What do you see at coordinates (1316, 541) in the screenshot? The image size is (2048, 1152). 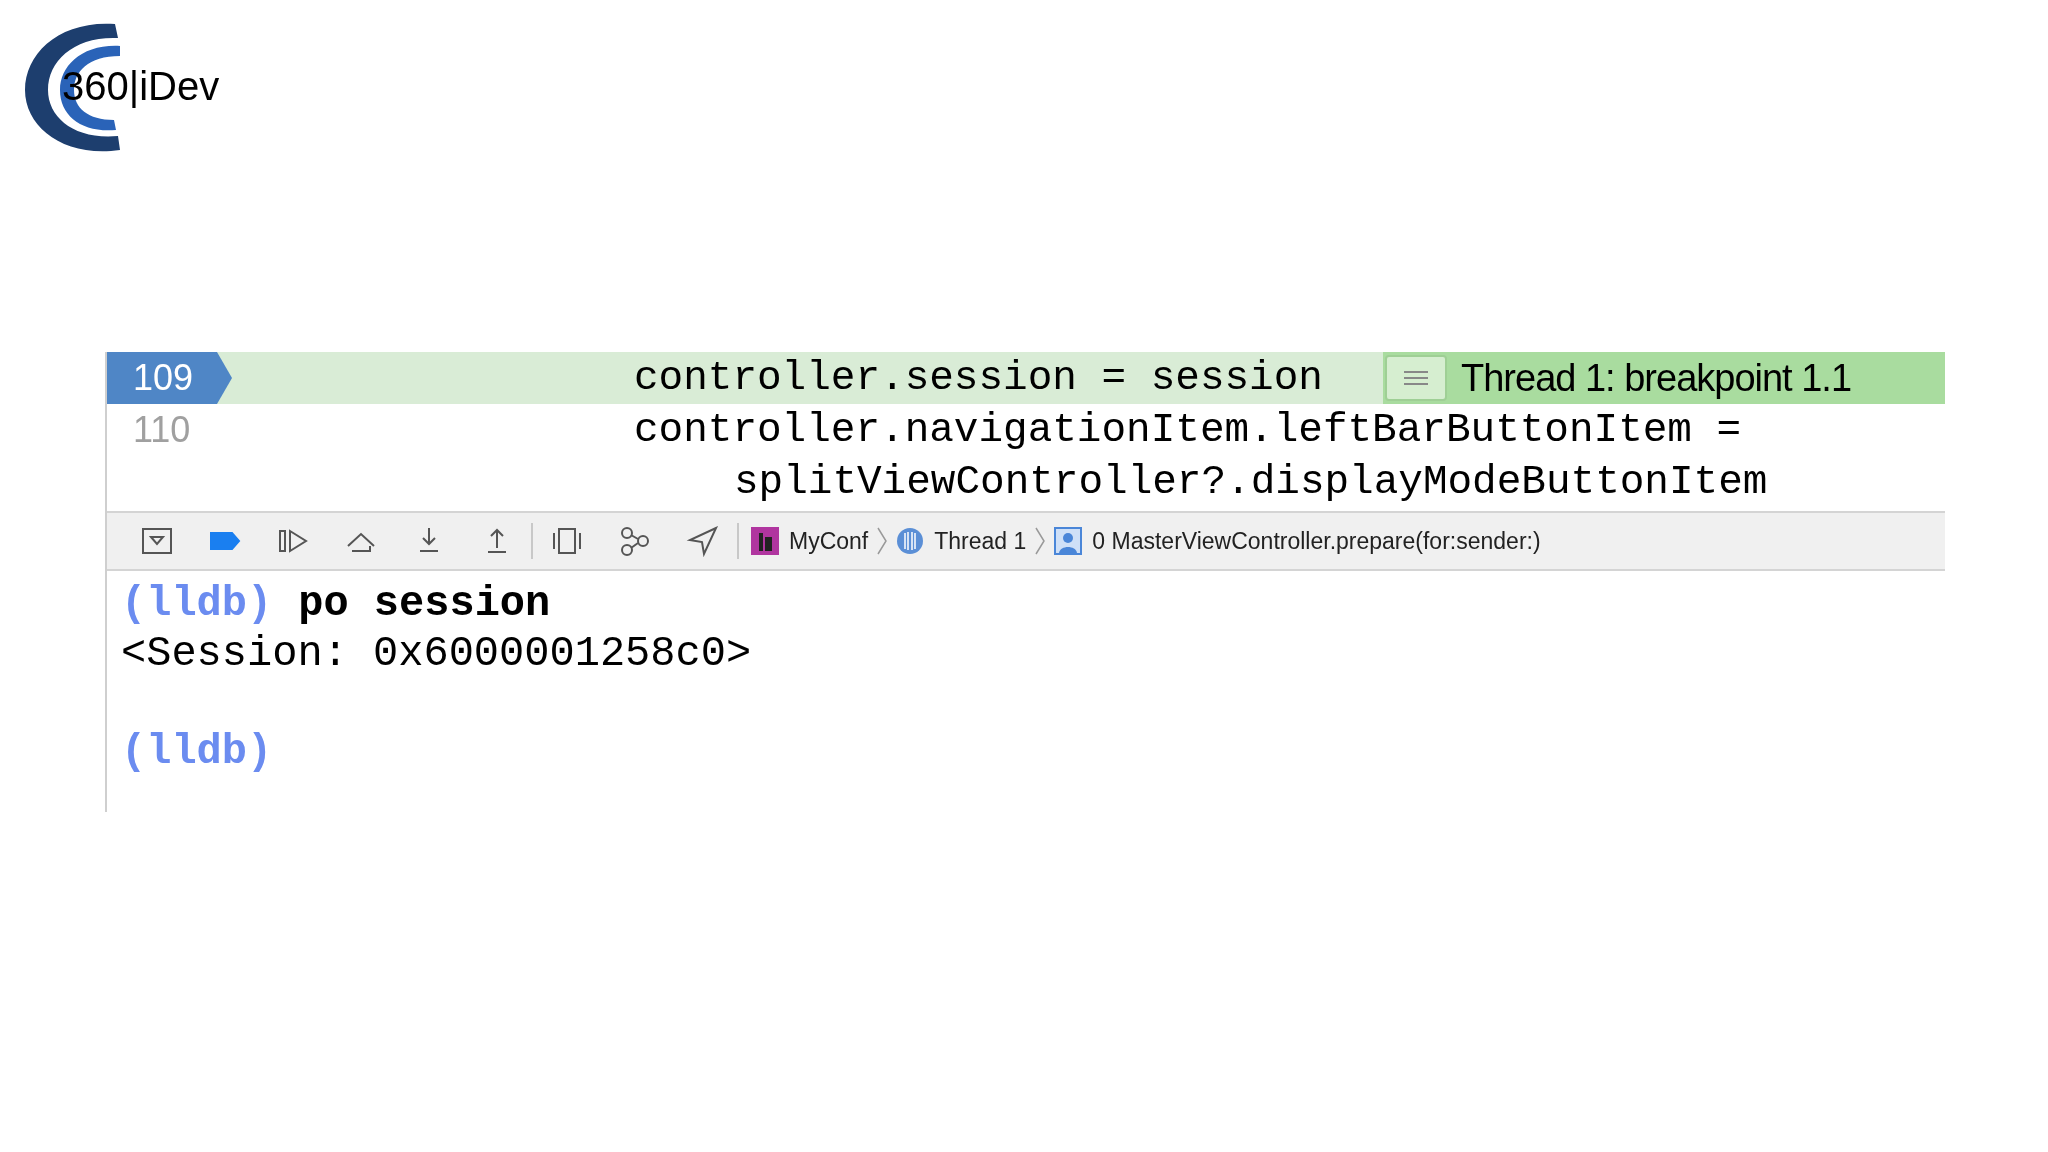 I see `breadcrumb-item: 0 MasterViewController.prepare(for:sender:)` at bounding box center [1316, 541].